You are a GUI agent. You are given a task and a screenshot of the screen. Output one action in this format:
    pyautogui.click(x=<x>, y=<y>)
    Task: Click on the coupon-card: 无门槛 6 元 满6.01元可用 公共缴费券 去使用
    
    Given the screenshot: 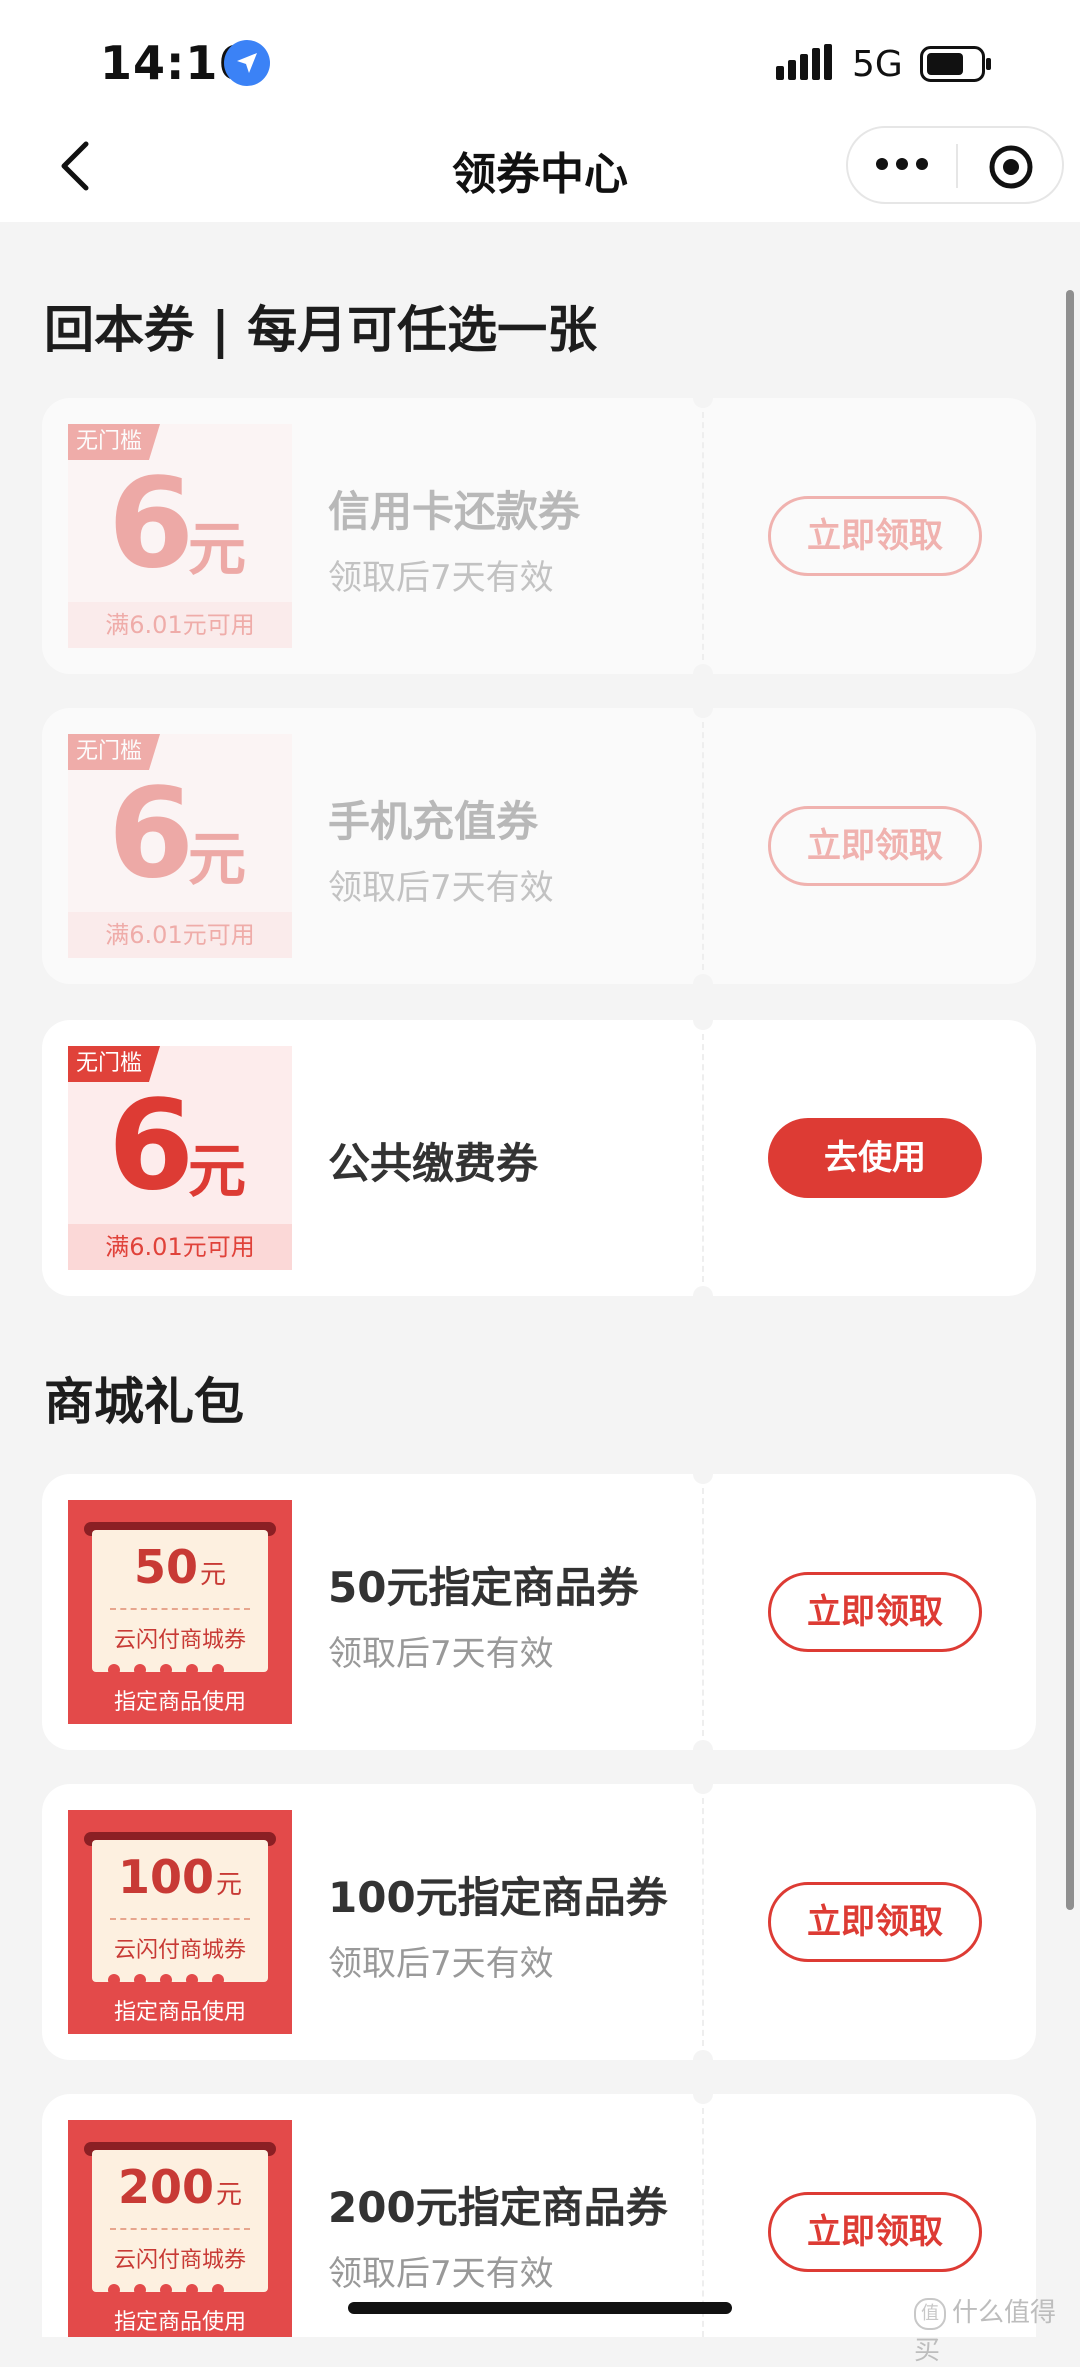 What is the action you would take?
    pyautogui.click(x=539, y=1158)
    